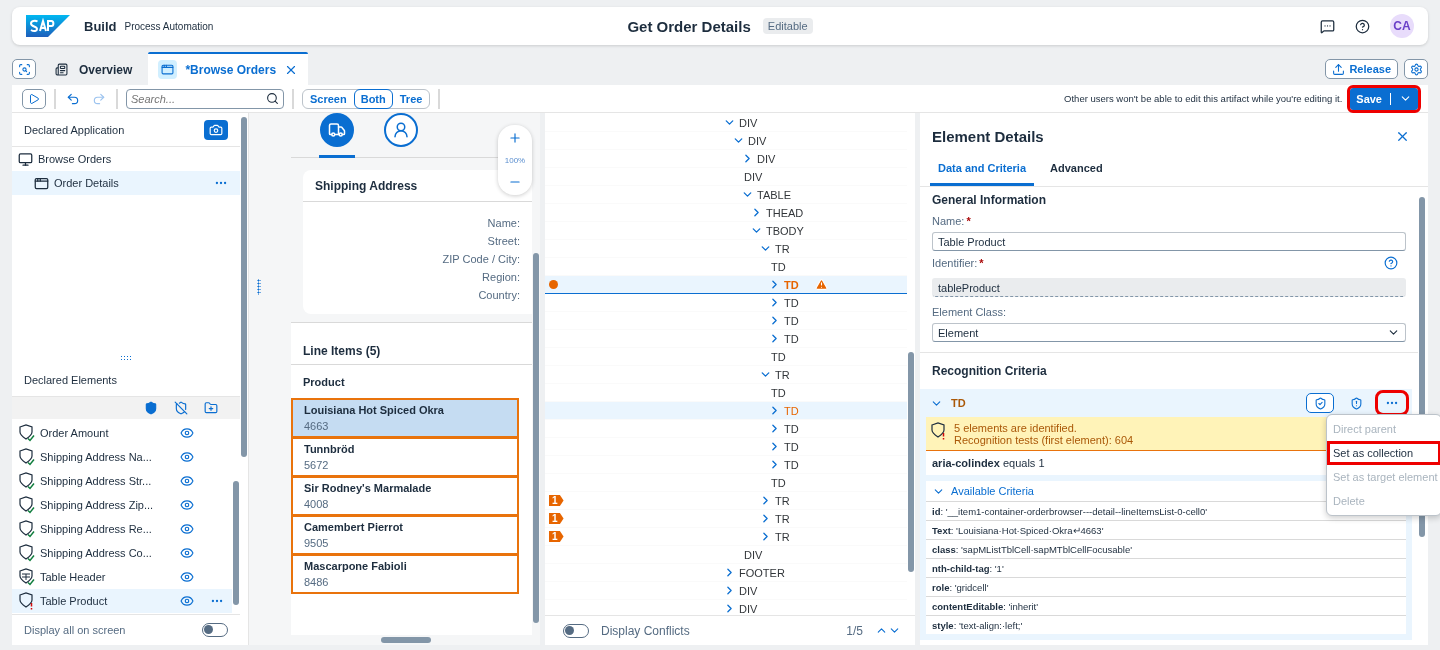 The image size is (1440, 650). Describe the element at coordinates (1169, 241) in the screenshot. I see `name-field: Table Product` at that location.